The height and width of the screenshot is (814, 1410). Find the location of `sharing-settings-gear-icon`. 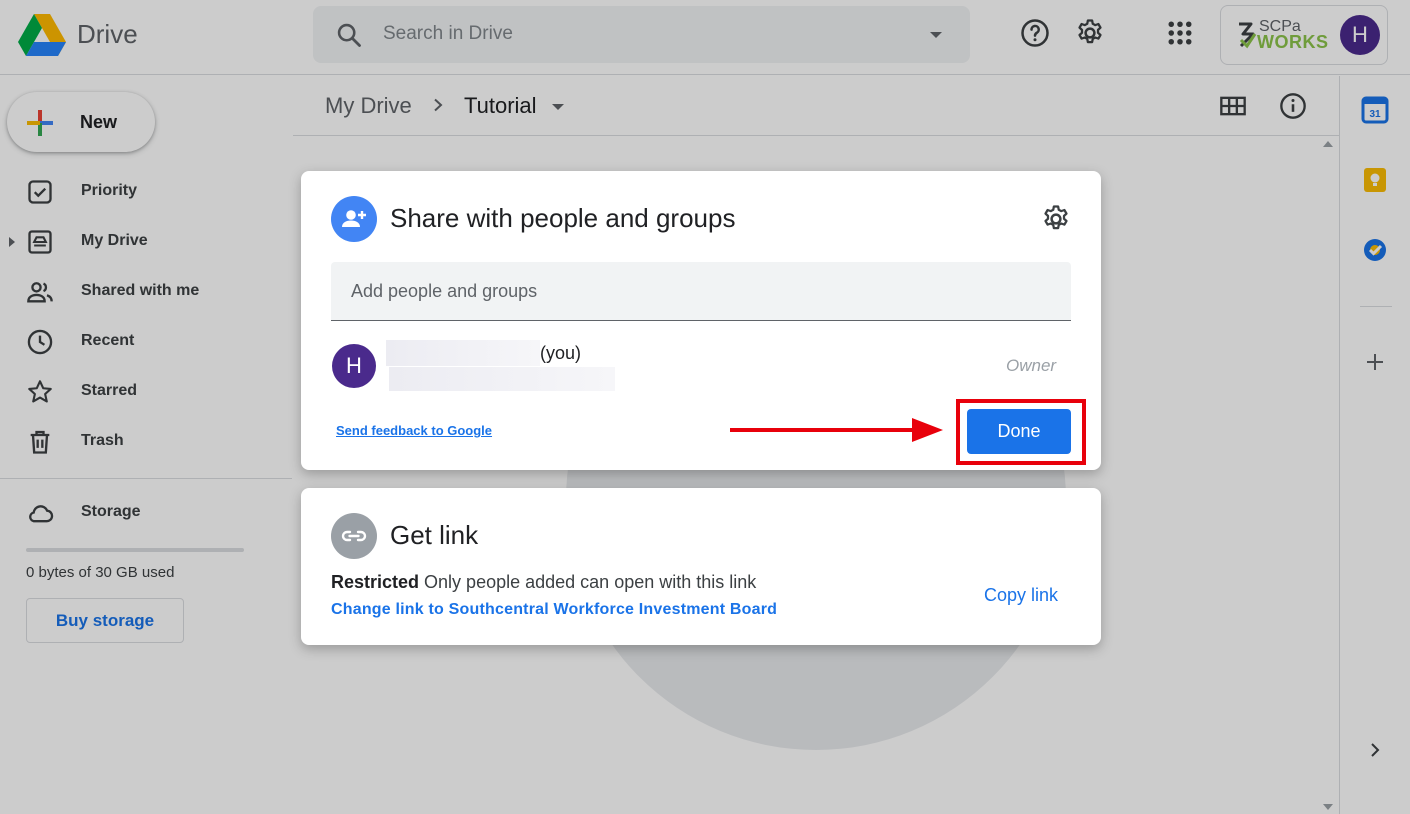

sharing-settings-gear-icon is located at coordinates (1056, 219).